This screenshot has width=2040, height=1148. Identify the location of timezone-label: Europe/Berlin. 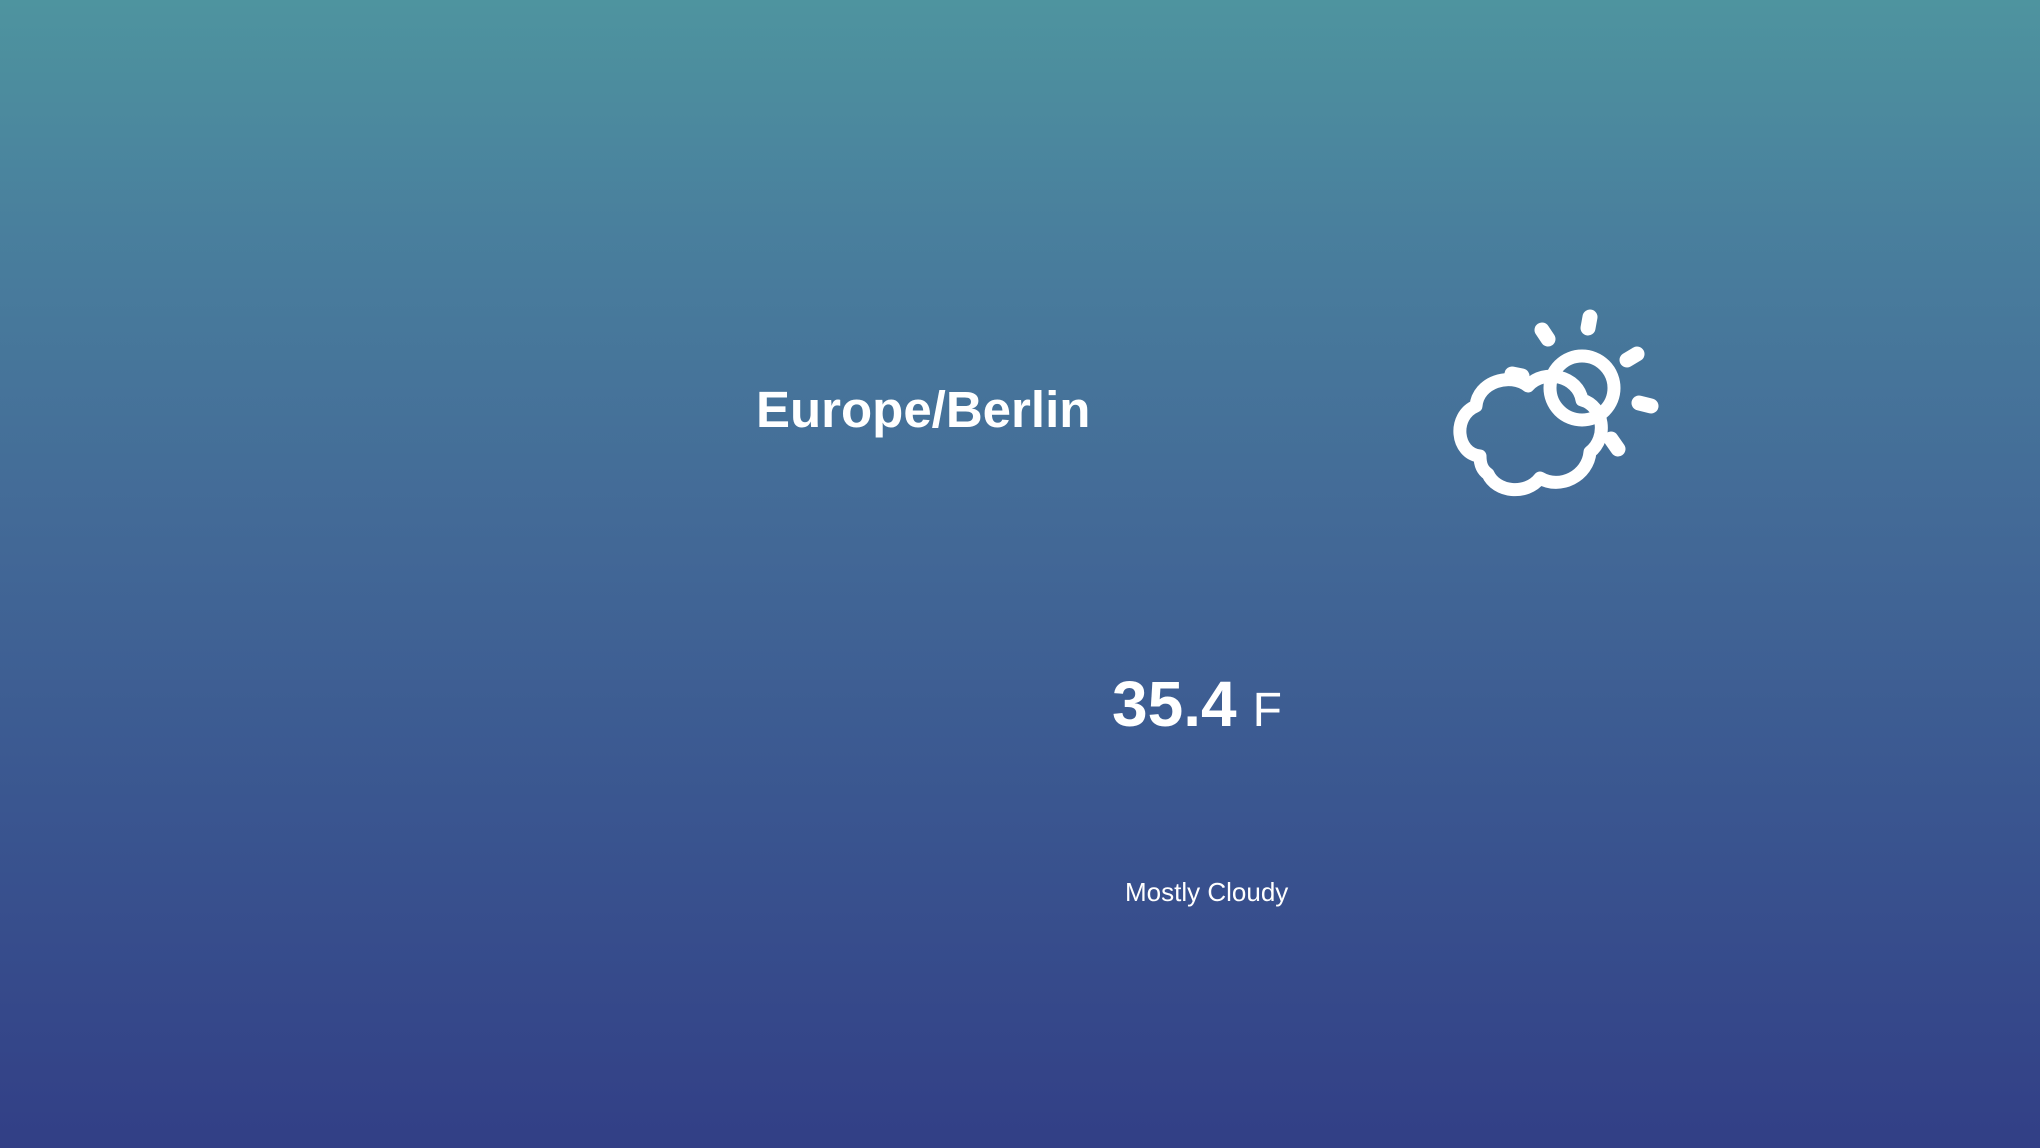
(923, 409).